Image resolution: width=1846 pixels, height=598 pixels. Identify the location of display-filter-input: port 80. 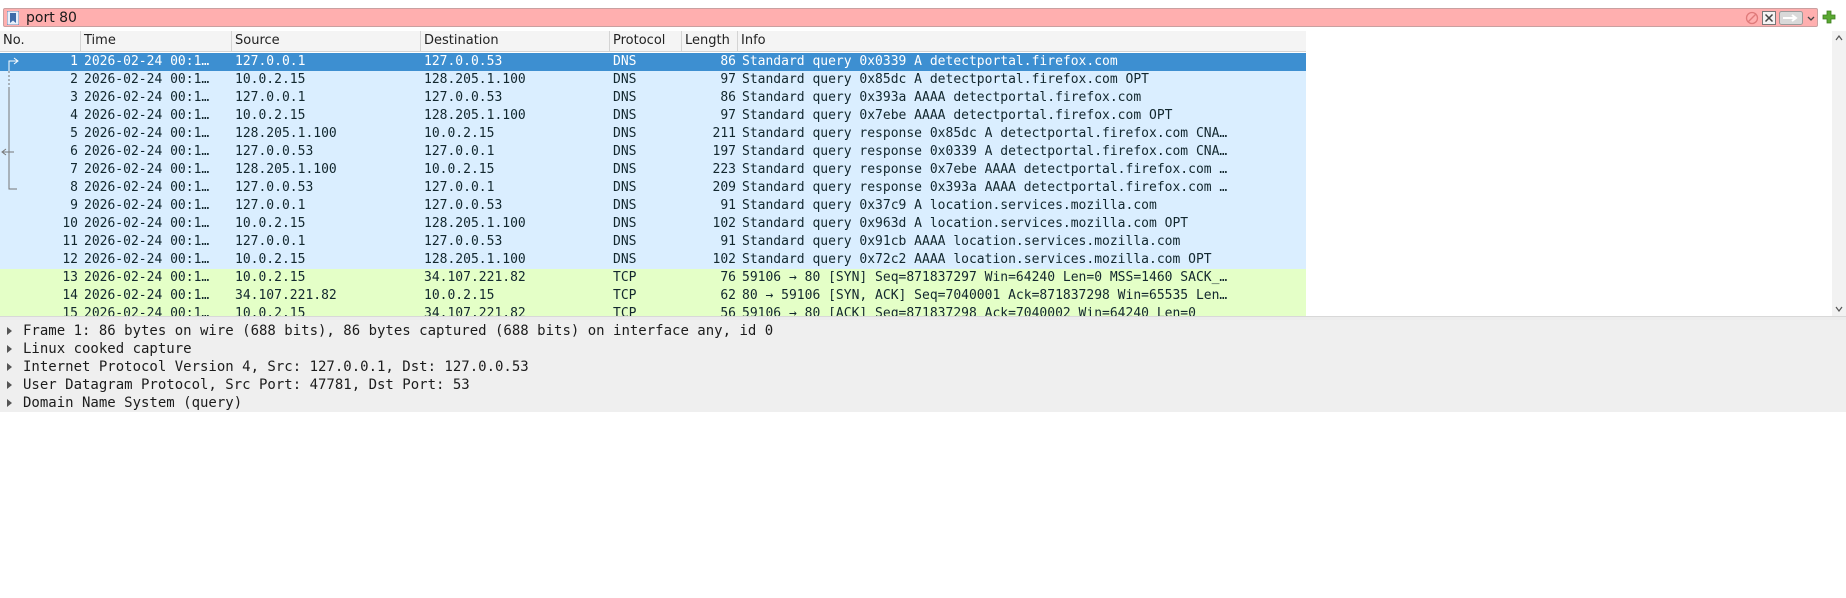
(910, 17).